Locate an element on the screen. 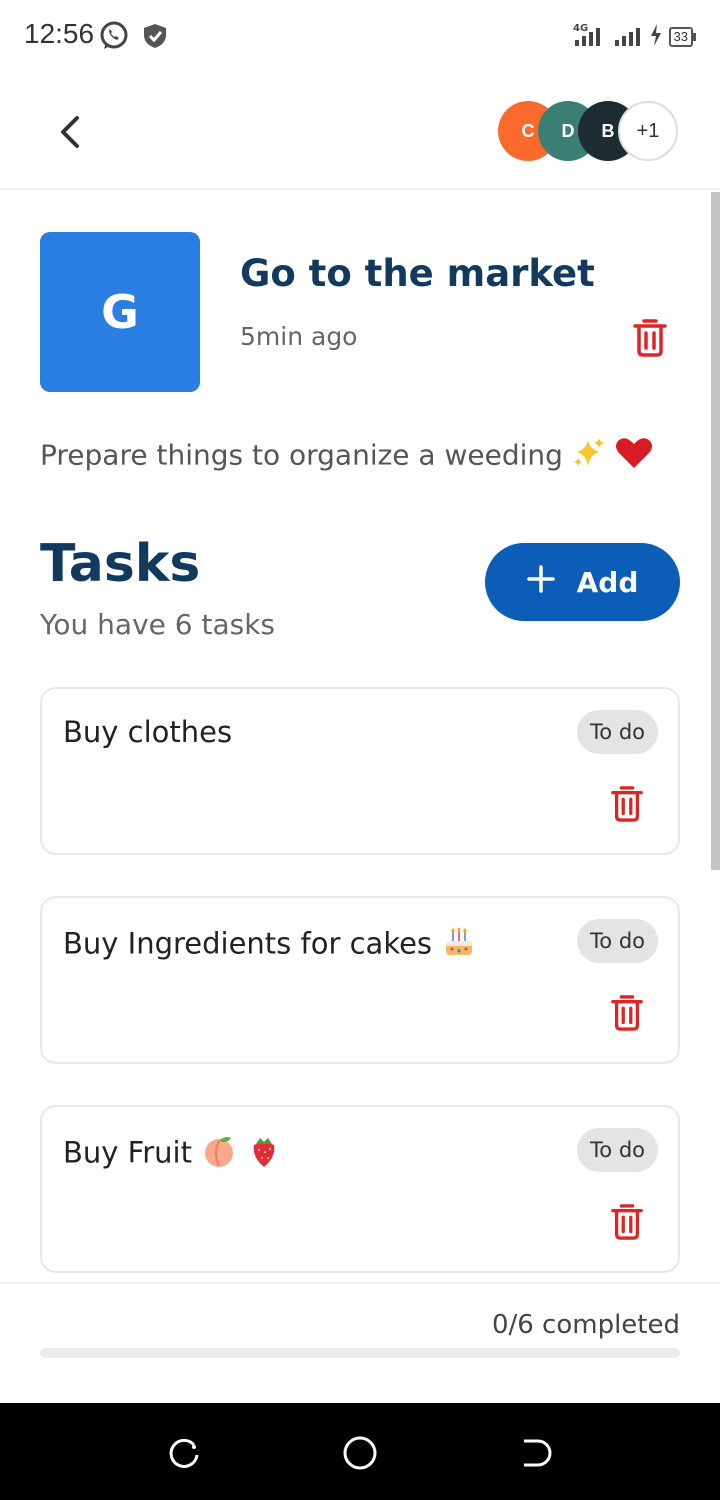 The width and height of the screenshot is (720, 1500). progress-panel: 0/6 completed is located at coordinates (360, 1342).